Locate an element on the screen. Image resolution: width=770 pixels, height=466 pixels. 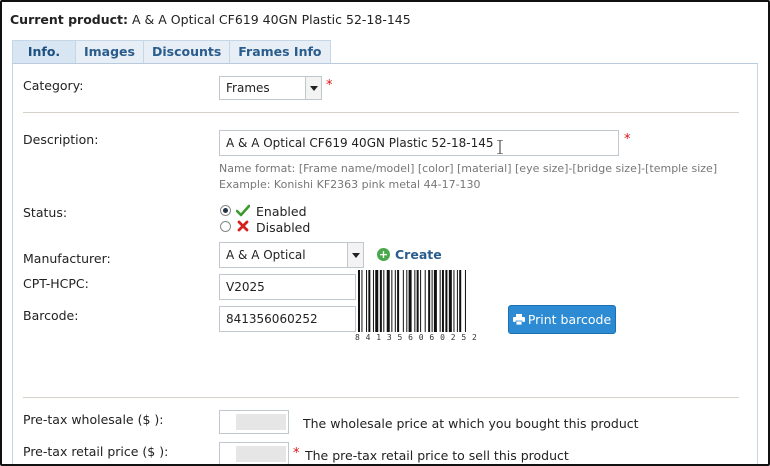
create-label: Create is located at coordinates (418, 254).